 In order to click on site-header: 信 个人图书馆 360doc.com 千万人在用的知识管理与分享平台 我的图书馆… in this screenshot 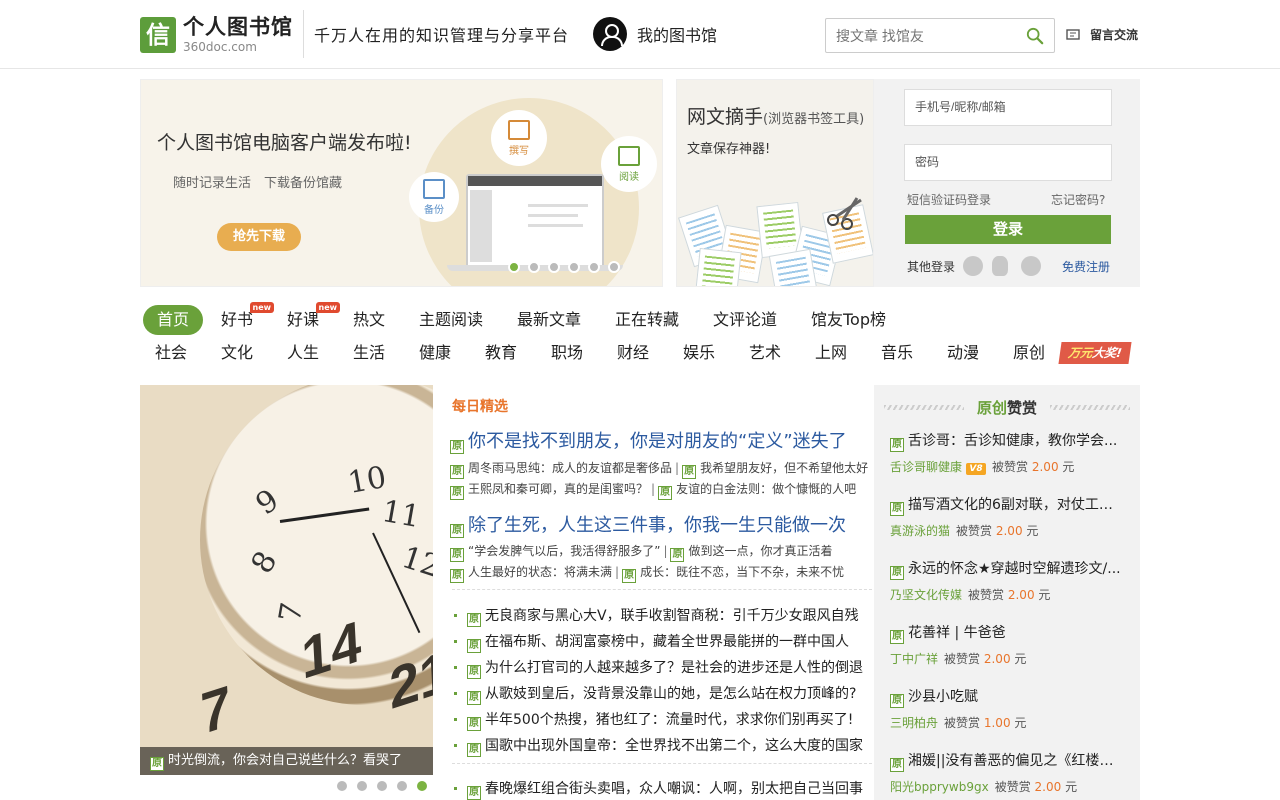, I will do `click(640, 34)`.